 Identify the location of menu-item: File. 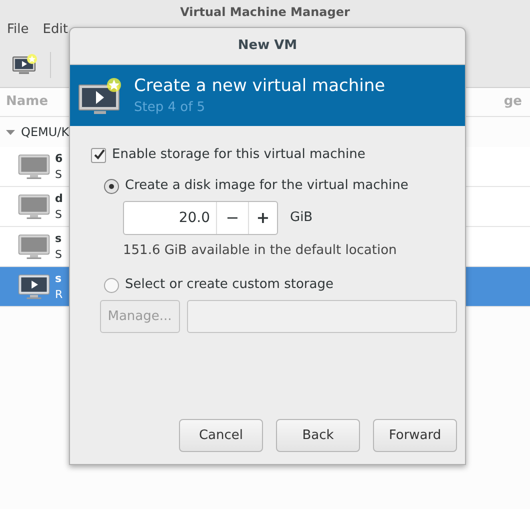
(18, 30).